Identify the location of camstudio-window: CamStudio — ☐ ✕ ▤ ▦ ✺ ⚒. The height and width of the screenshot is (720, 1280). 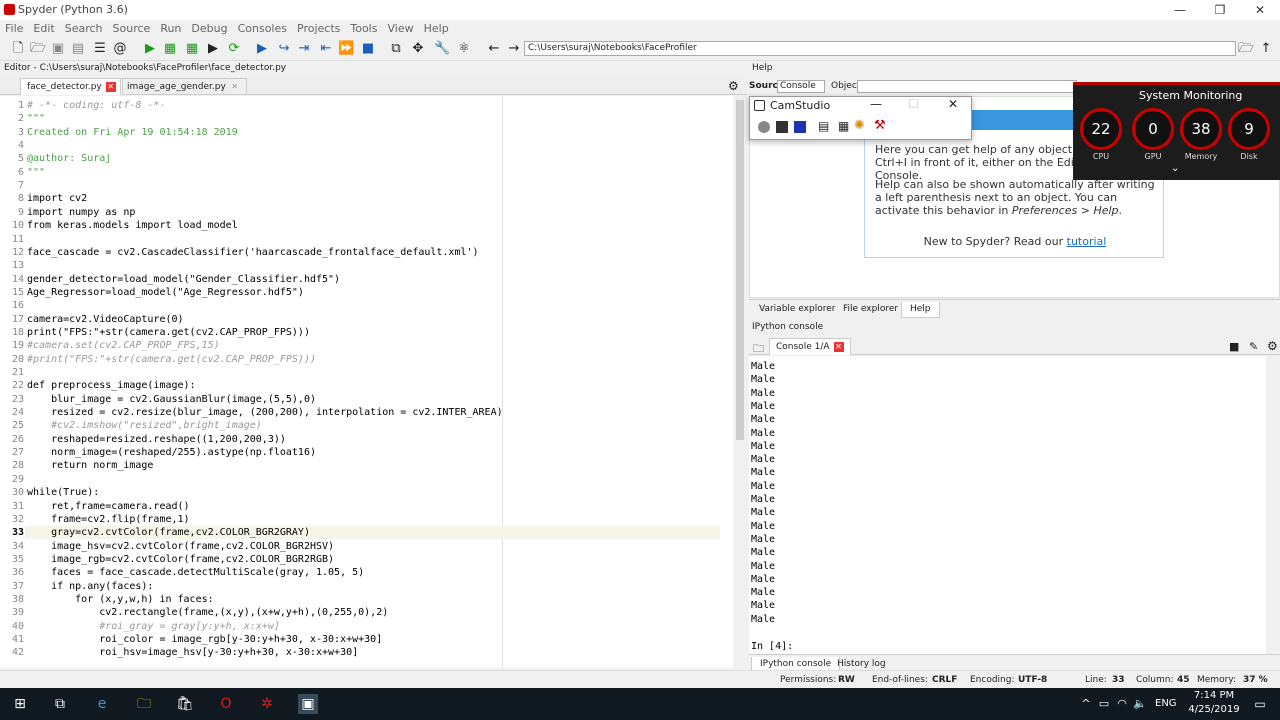
(860, 118).